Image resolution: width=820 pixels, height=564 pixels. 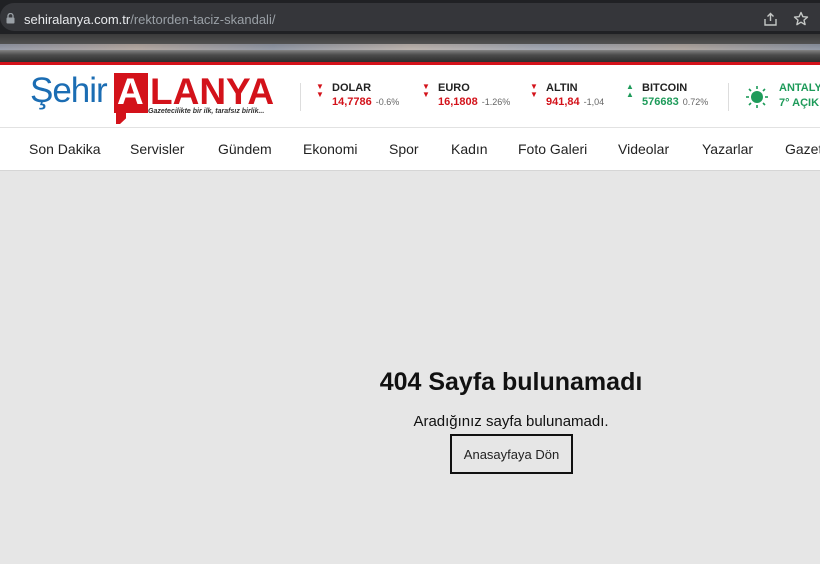 I want to click on lock-icon, so click(x=10, y=18).